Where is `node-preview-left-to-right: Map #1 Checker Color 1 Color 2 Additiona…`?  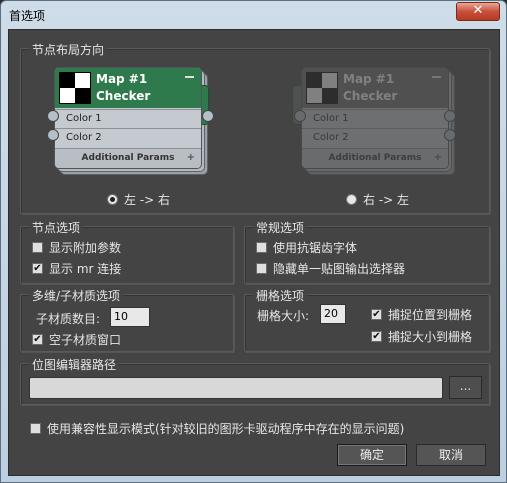
node-preview-left-to-right: Map #1 Checker Color 1 Color 2 Additiona… is located at coordinates (130, 121).